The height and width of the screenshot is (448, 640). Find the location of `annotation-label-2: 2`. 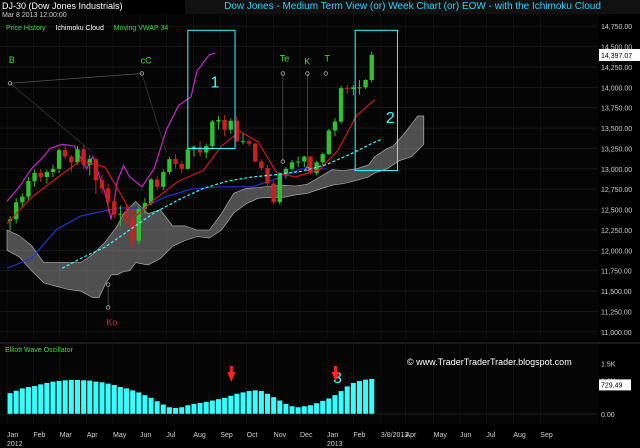

annotation-label-2: 2 is located at coordinates (390, 118).